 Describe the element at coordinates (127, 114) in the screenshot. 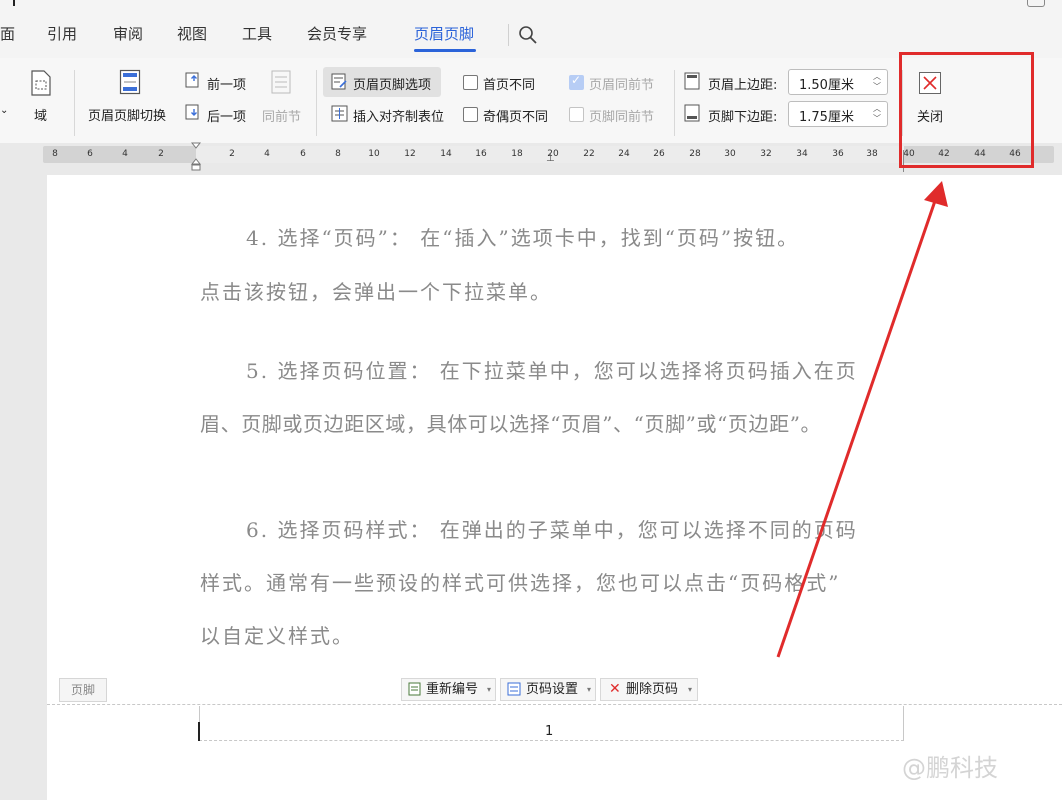

I see `header-footer-switch-button: 页眉页脚切换` at that location.